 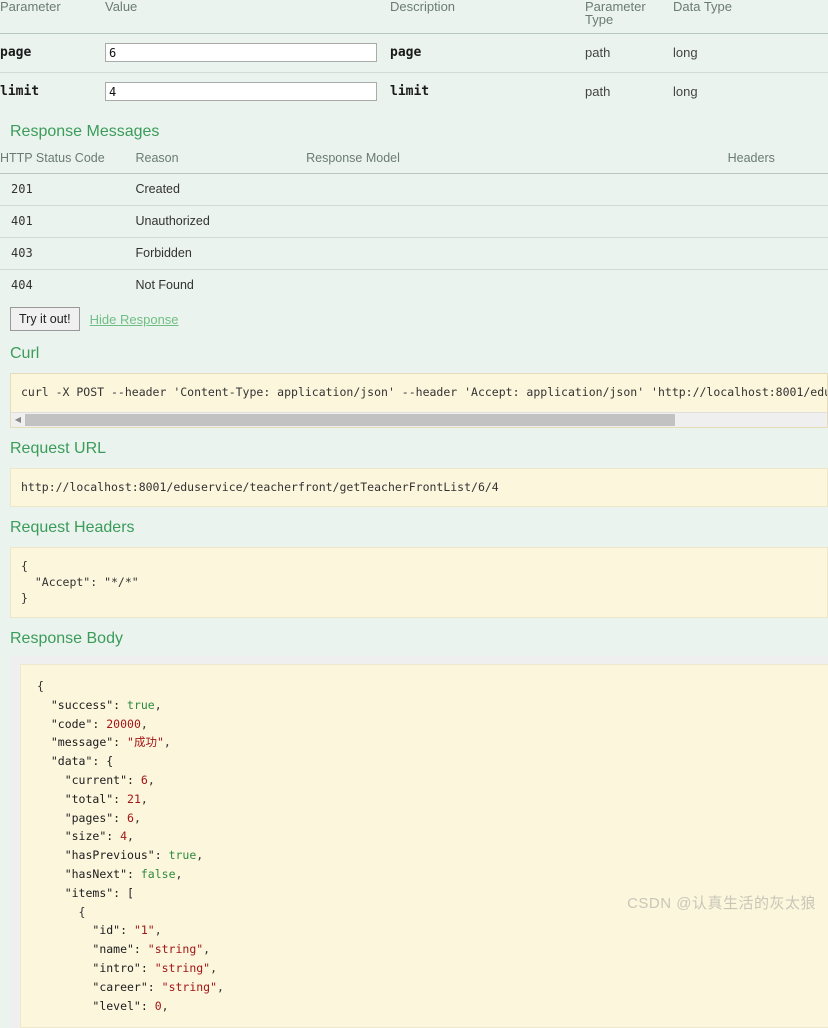 What do you see at coordinates (120, 949) in the screenshot?
I see `json-token: "name":` at bounding box center [120, 949].